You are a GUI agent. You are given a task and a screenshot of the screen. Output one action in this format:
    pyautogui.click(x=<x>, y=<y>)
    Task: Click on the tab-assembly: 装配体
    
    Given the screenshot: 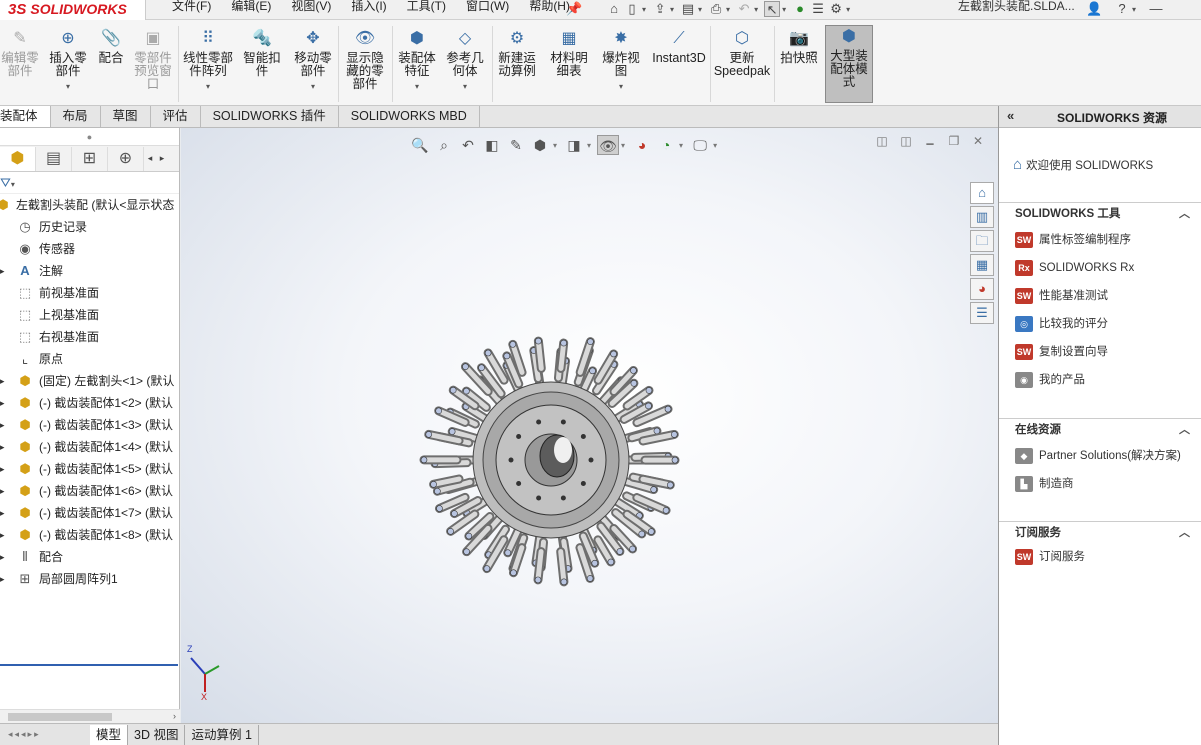 What is the action you would take?
    pyautogui.click(x=25, y=116)
    